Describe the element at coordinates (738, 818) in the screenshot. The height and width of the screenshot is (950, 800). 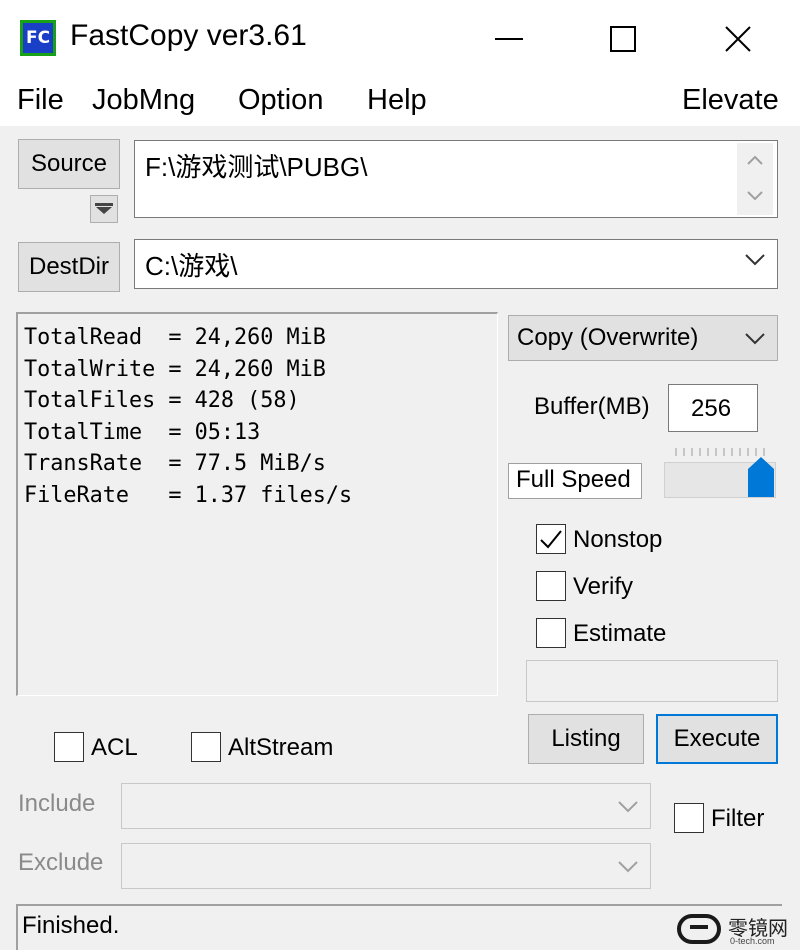
I see `filter-label: Filter` at that location.